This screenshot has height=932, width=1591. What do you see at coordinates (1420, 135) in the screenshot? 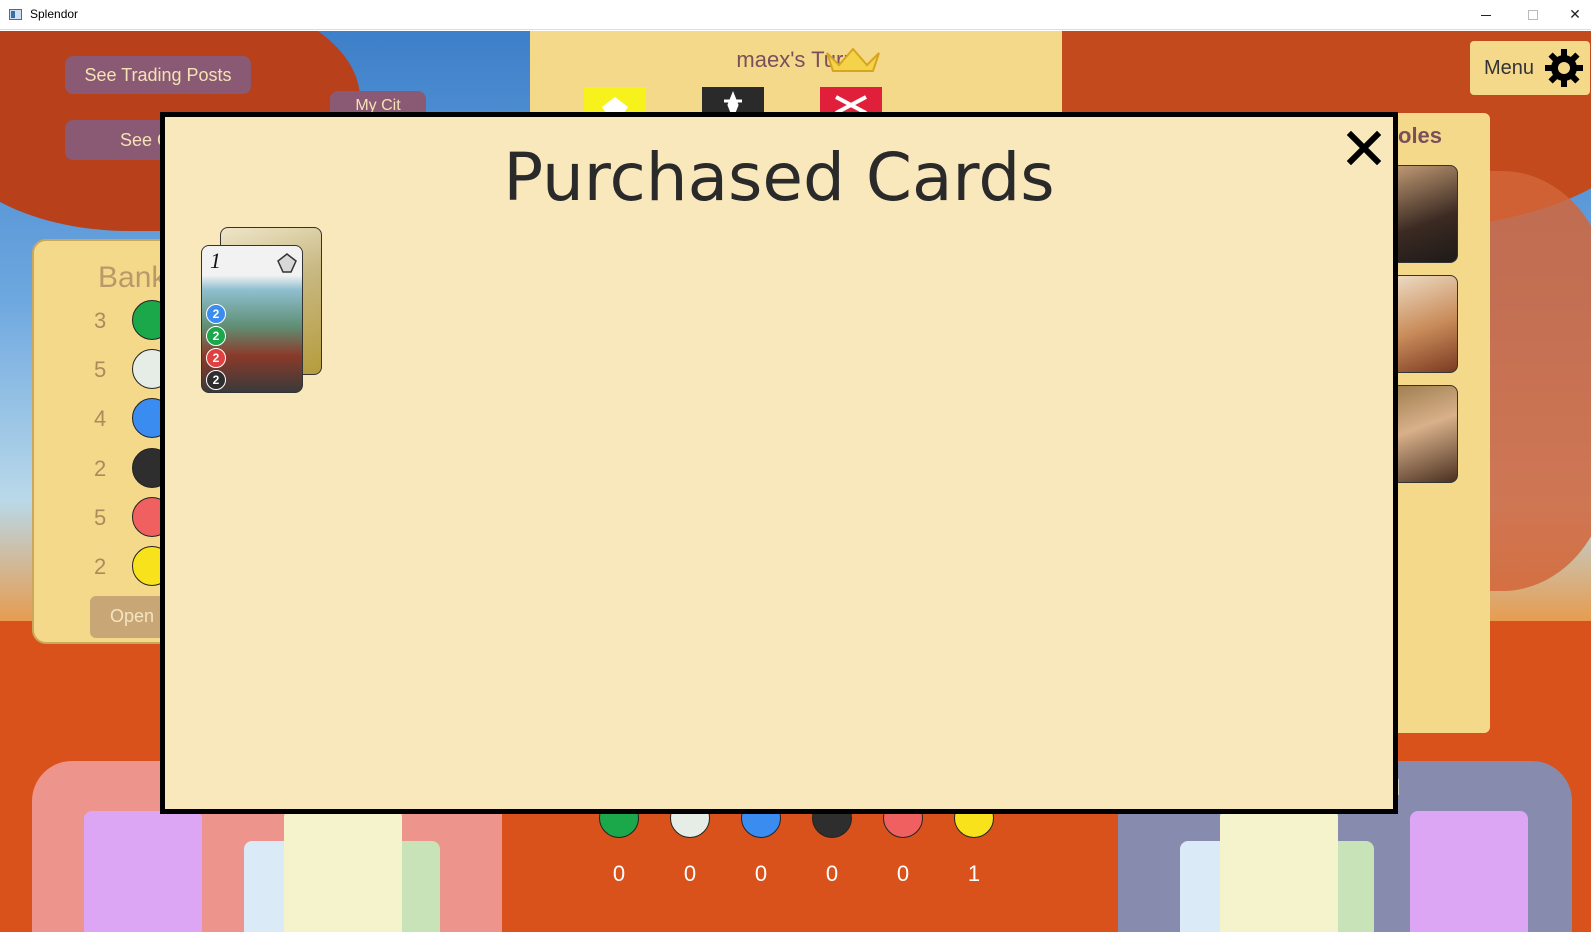
I see `nobles-title: oles` at bounding box center [1420, 135].